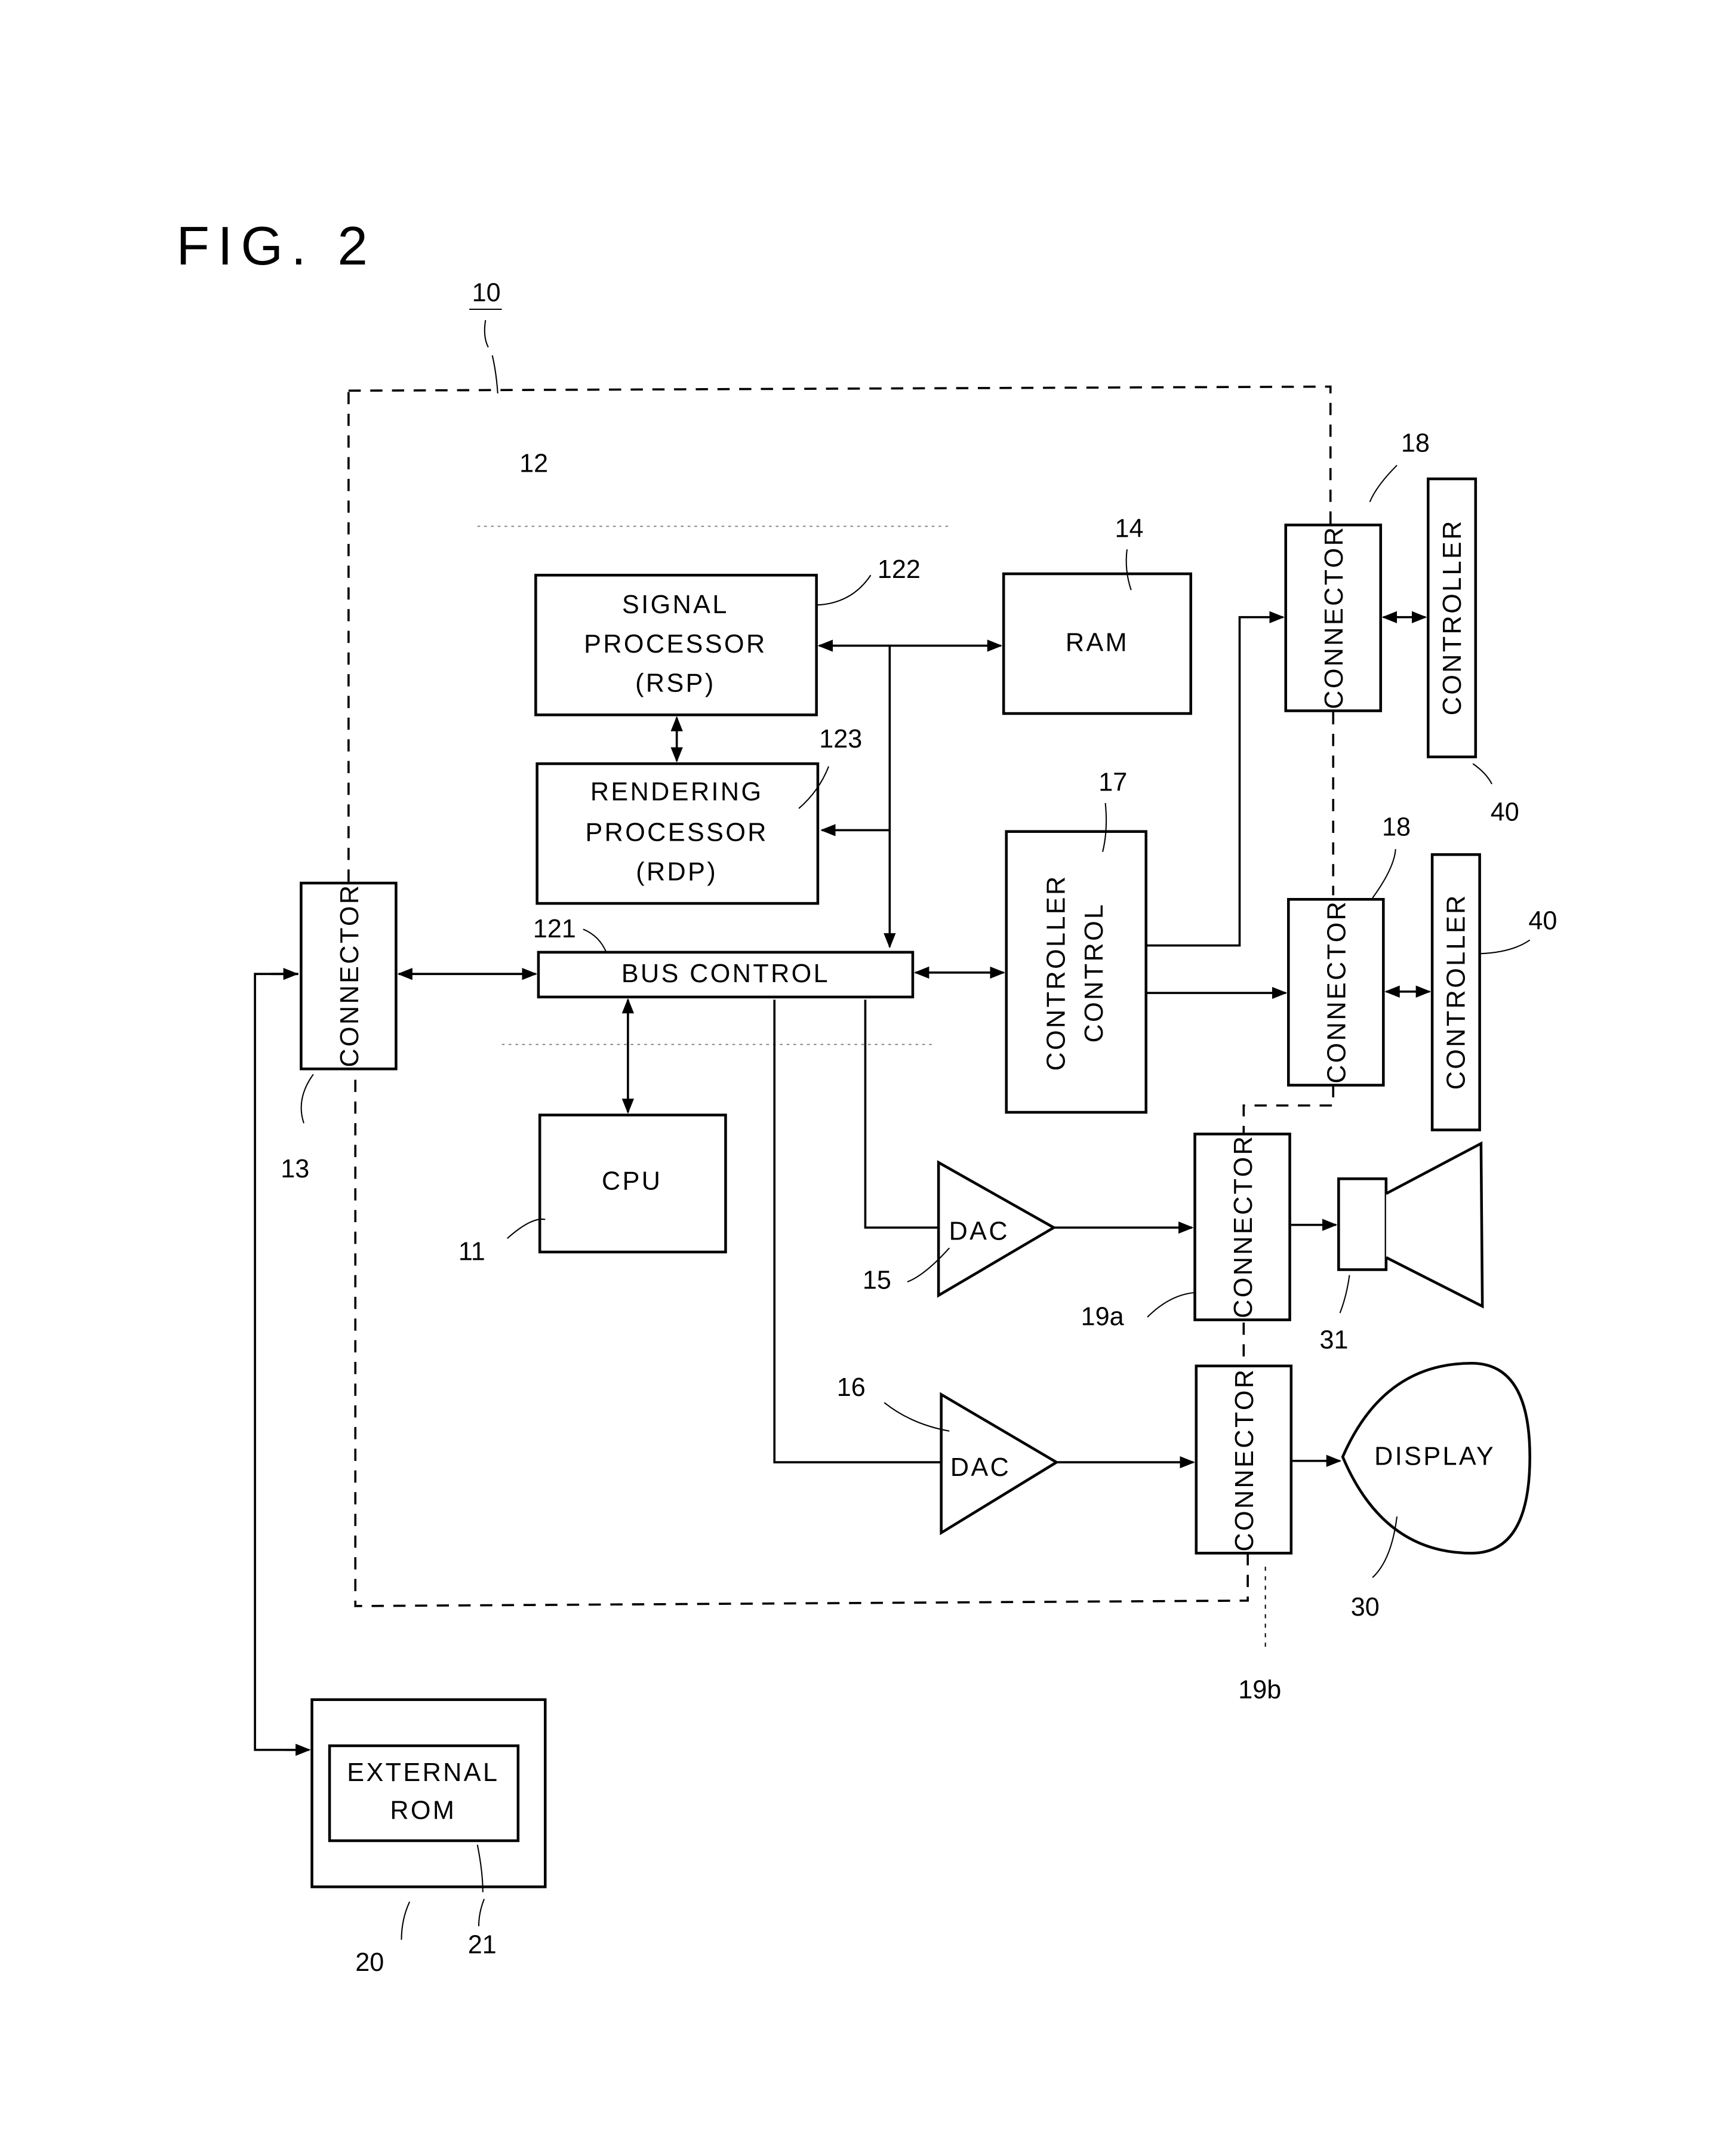  What do you see at coordinates (1384, 484) in the screenshot?
I see `leader-18-top` at bounding box center [1384, 484].